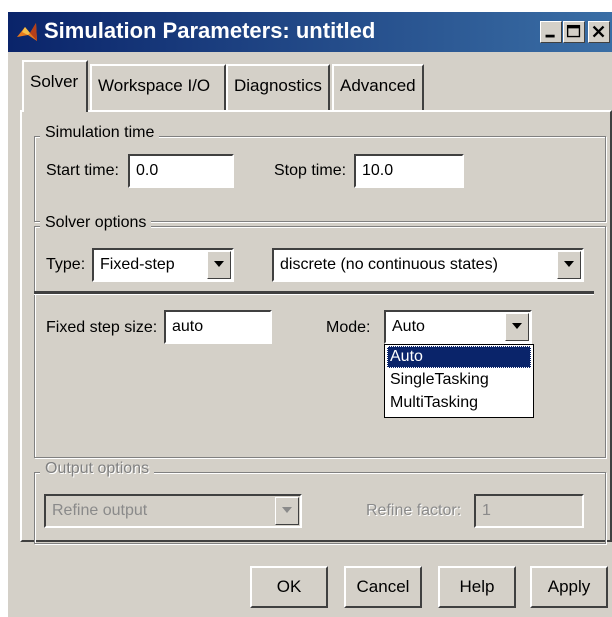 The width and height of the screenshot is (612, 617). I want to click on tab-label: Solver, so click(54, 81).